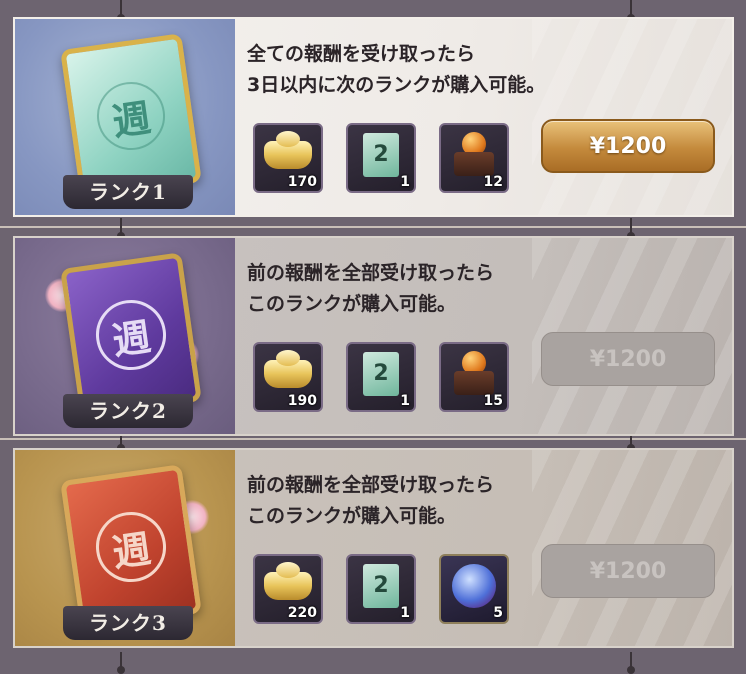  Describe the element at coordinates (498, 613) in the screenshot. I see `item-quantity: 5` at that location.